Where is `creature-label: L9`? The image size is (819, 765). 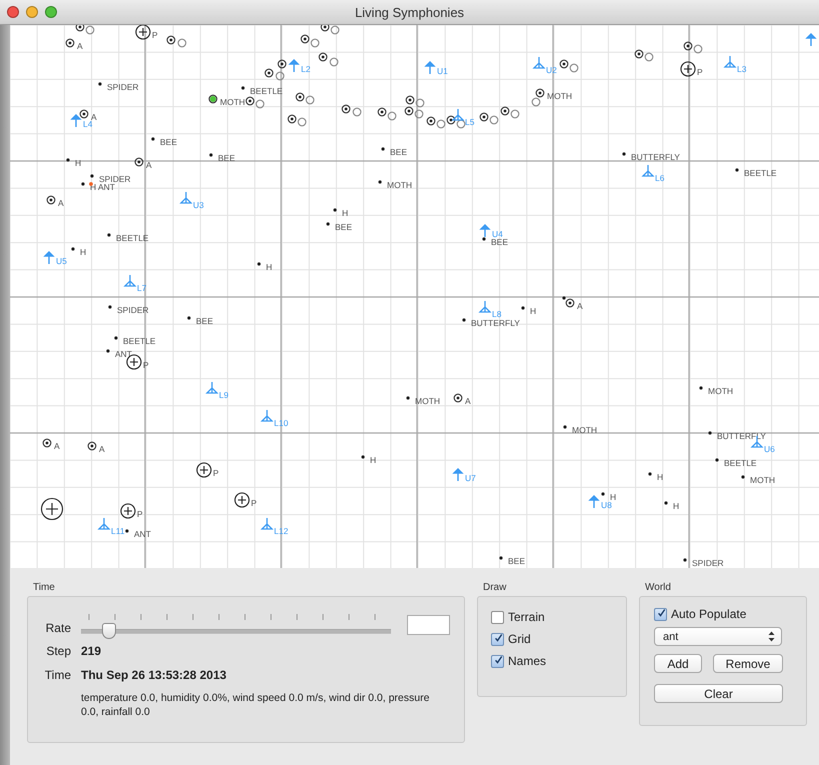 creature-label: L9 is located at coordinates (223, 395).